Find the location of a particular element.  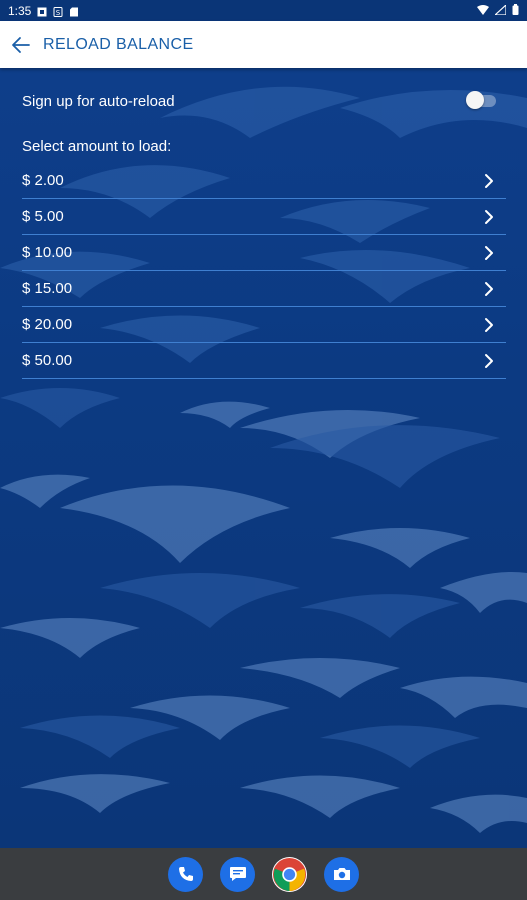

amount-option-50: $ 50.00 is located at coordinates (264, 361).